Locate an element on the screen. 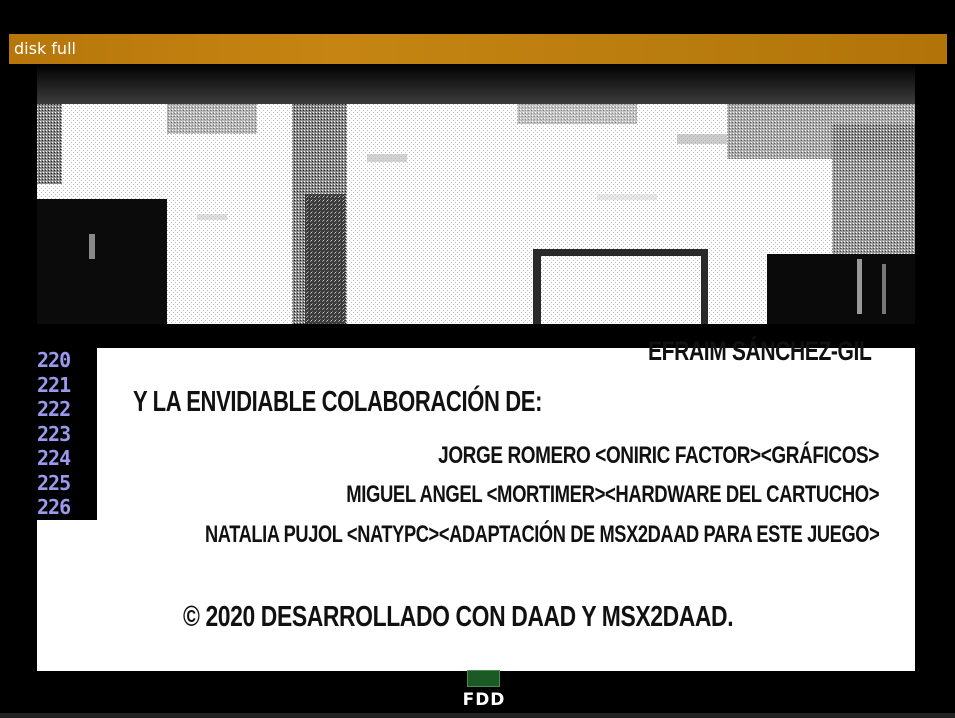 The image size is (955, 718). fdd-led-icon is located at coordinates (483, 678).